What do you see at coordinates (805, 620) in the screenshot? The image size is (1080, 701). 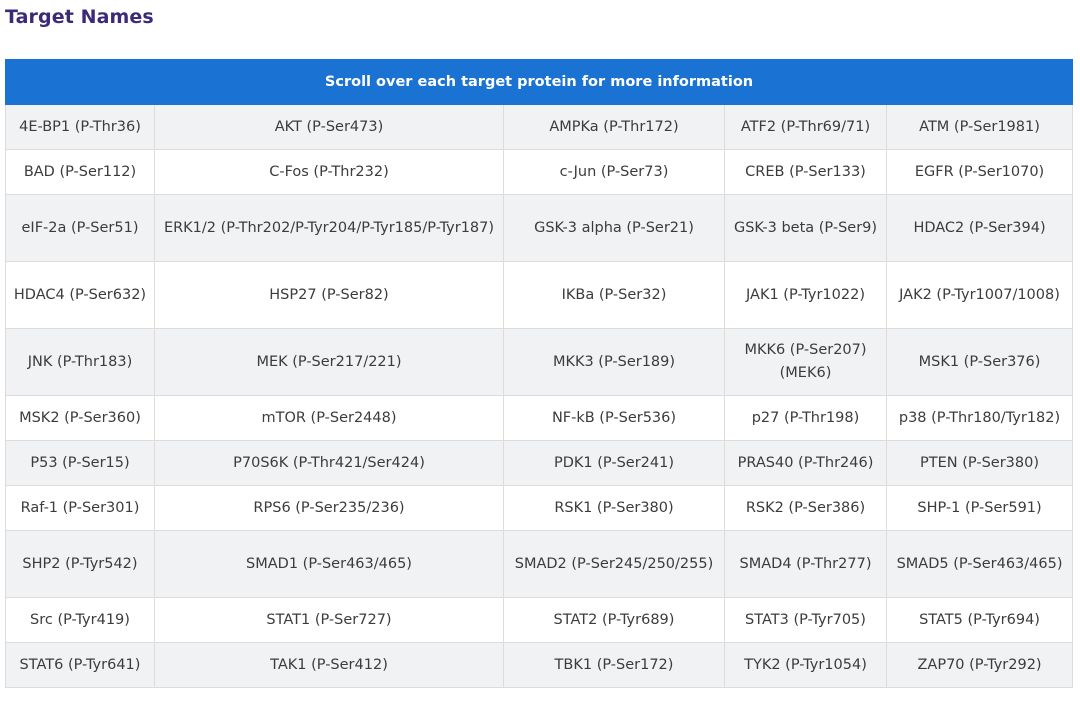 I see `target-cell: STAT3 (P-Tyr705)` at bounding box center [805, 620].